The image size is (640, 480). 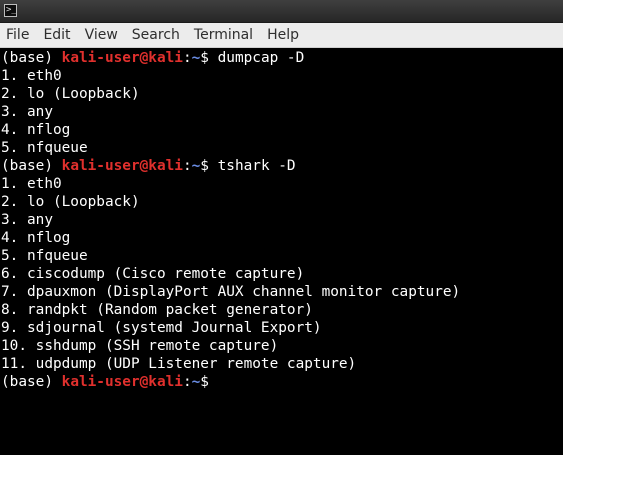 What do you see at coordinates (18, 35) in the screenshot?
I see `menu-file: File` at bounding box center [18, 35].